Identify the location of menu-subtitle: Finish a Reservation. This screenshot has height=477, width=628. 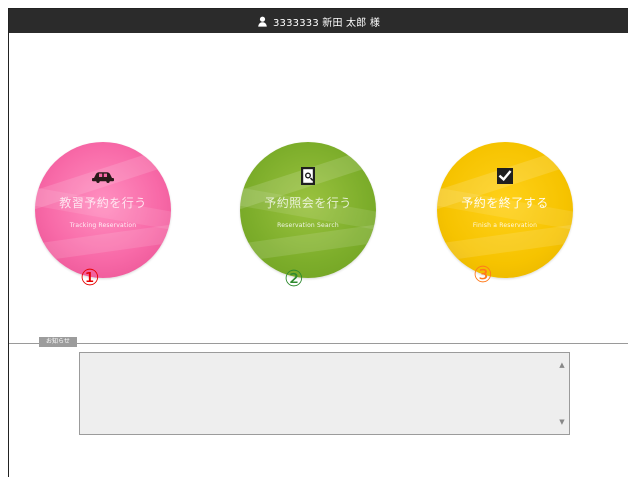
(505, 225).